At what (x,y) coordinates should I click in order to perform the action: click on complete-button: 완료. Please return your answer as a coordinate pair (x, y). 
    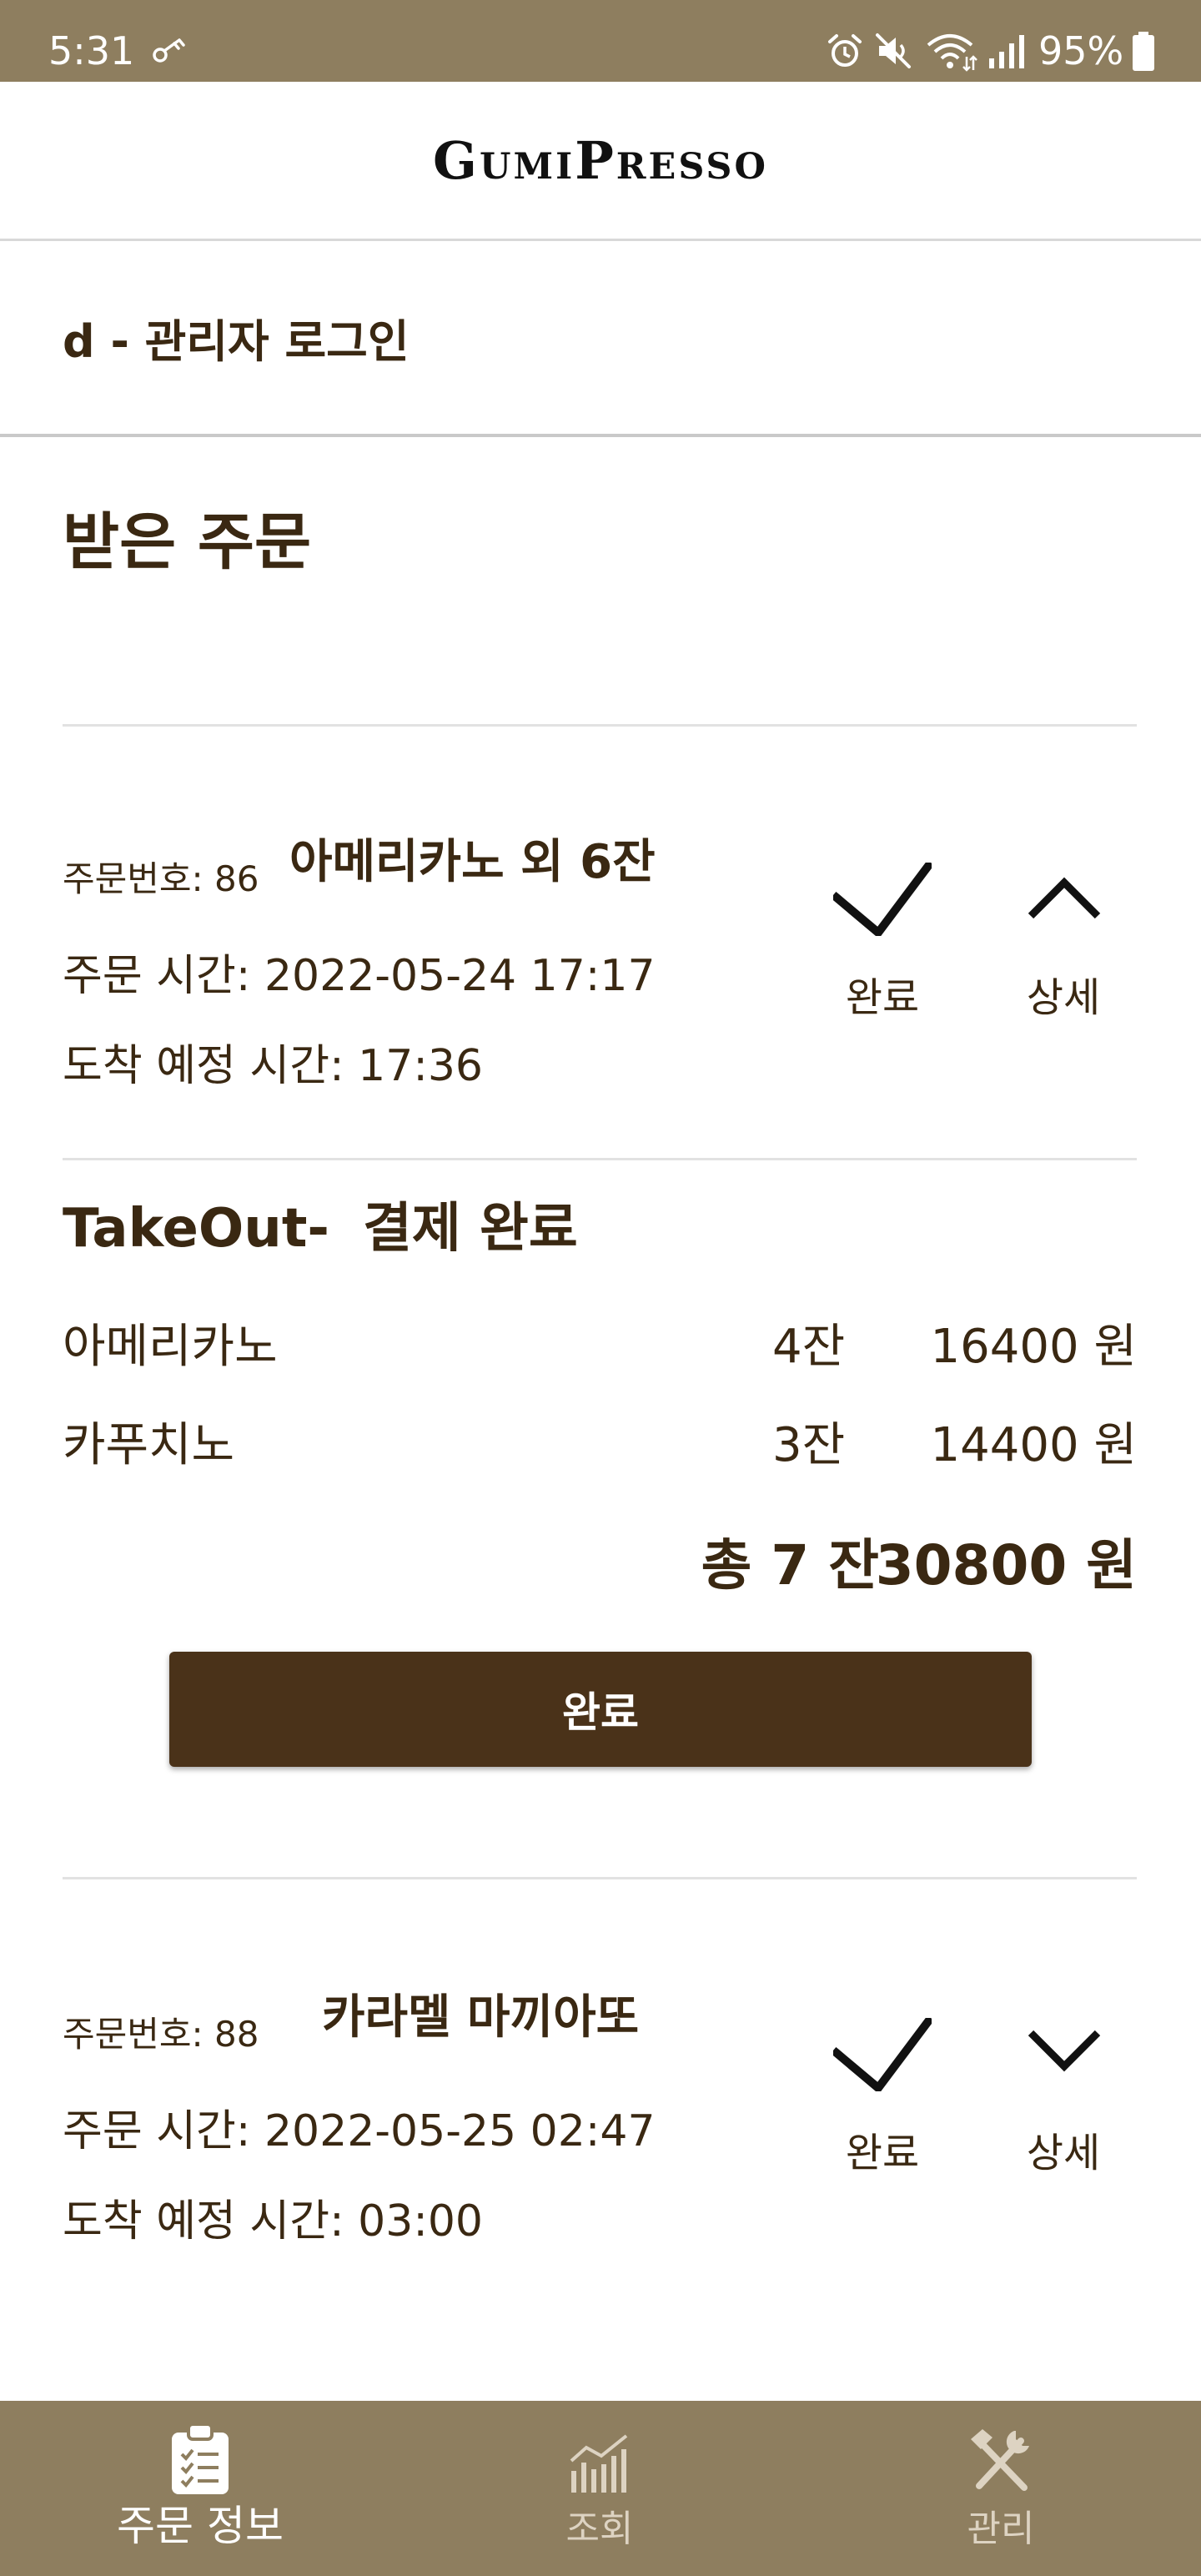
    Looking at the image, I should click on (601, 1709).